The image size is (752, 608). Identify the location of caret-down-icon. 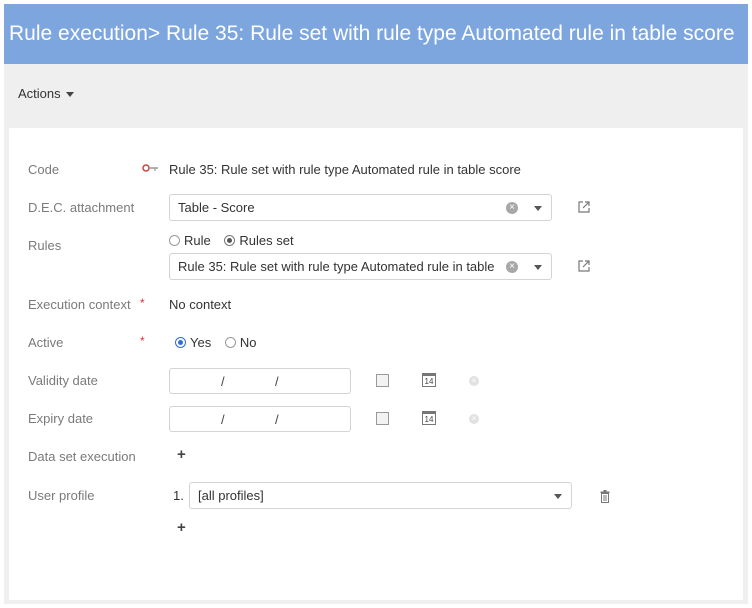
(69, 95).